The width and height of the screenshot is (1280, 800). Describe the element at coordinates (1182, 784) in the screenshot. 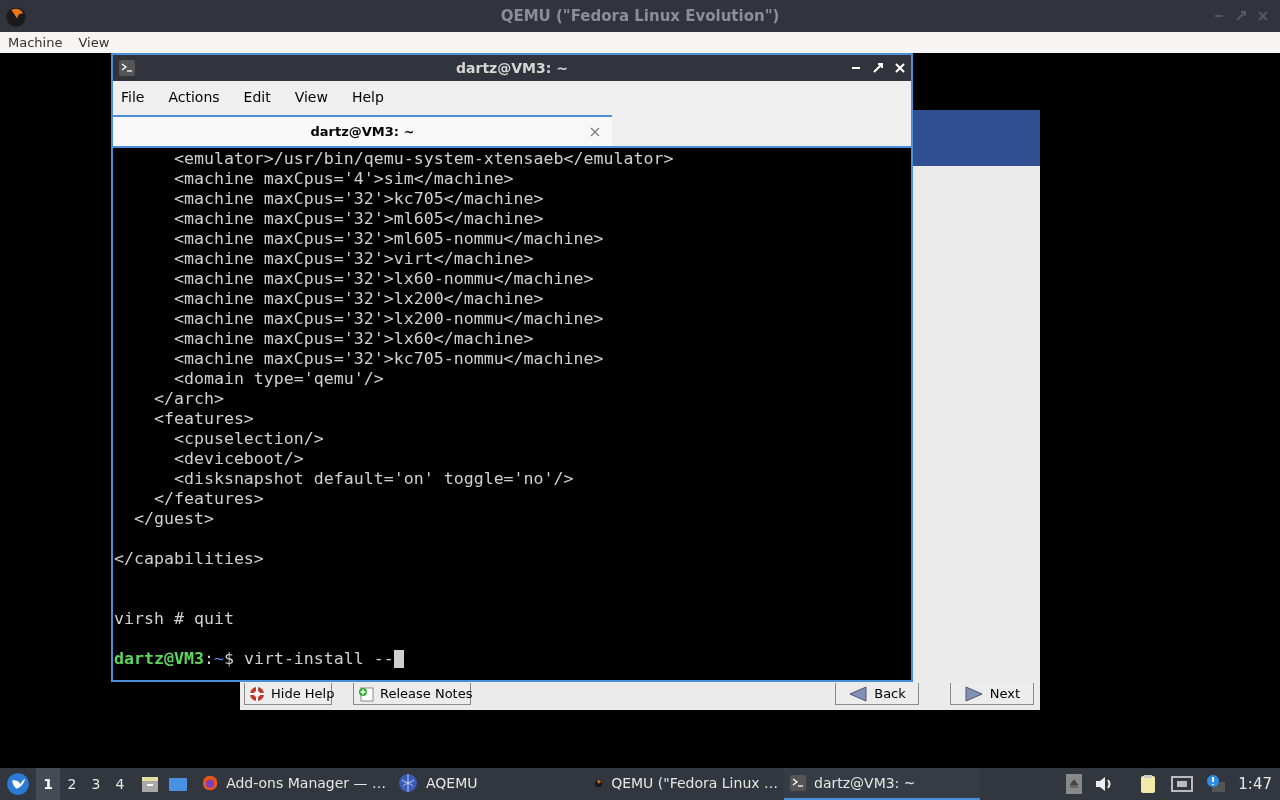

I see `network-icon` at that location.